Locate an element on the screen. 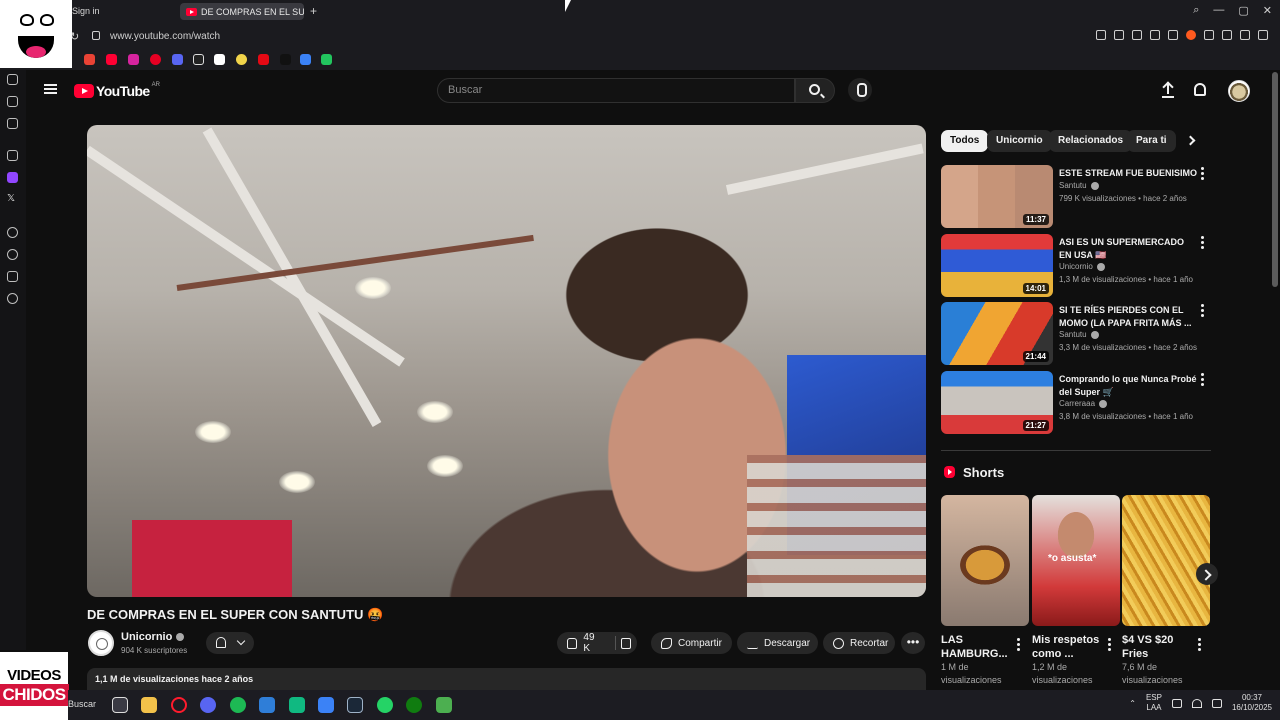 The height and width of the screenshot is (720, 1280). bookmark-icon is located at coordinates (1101, 35).